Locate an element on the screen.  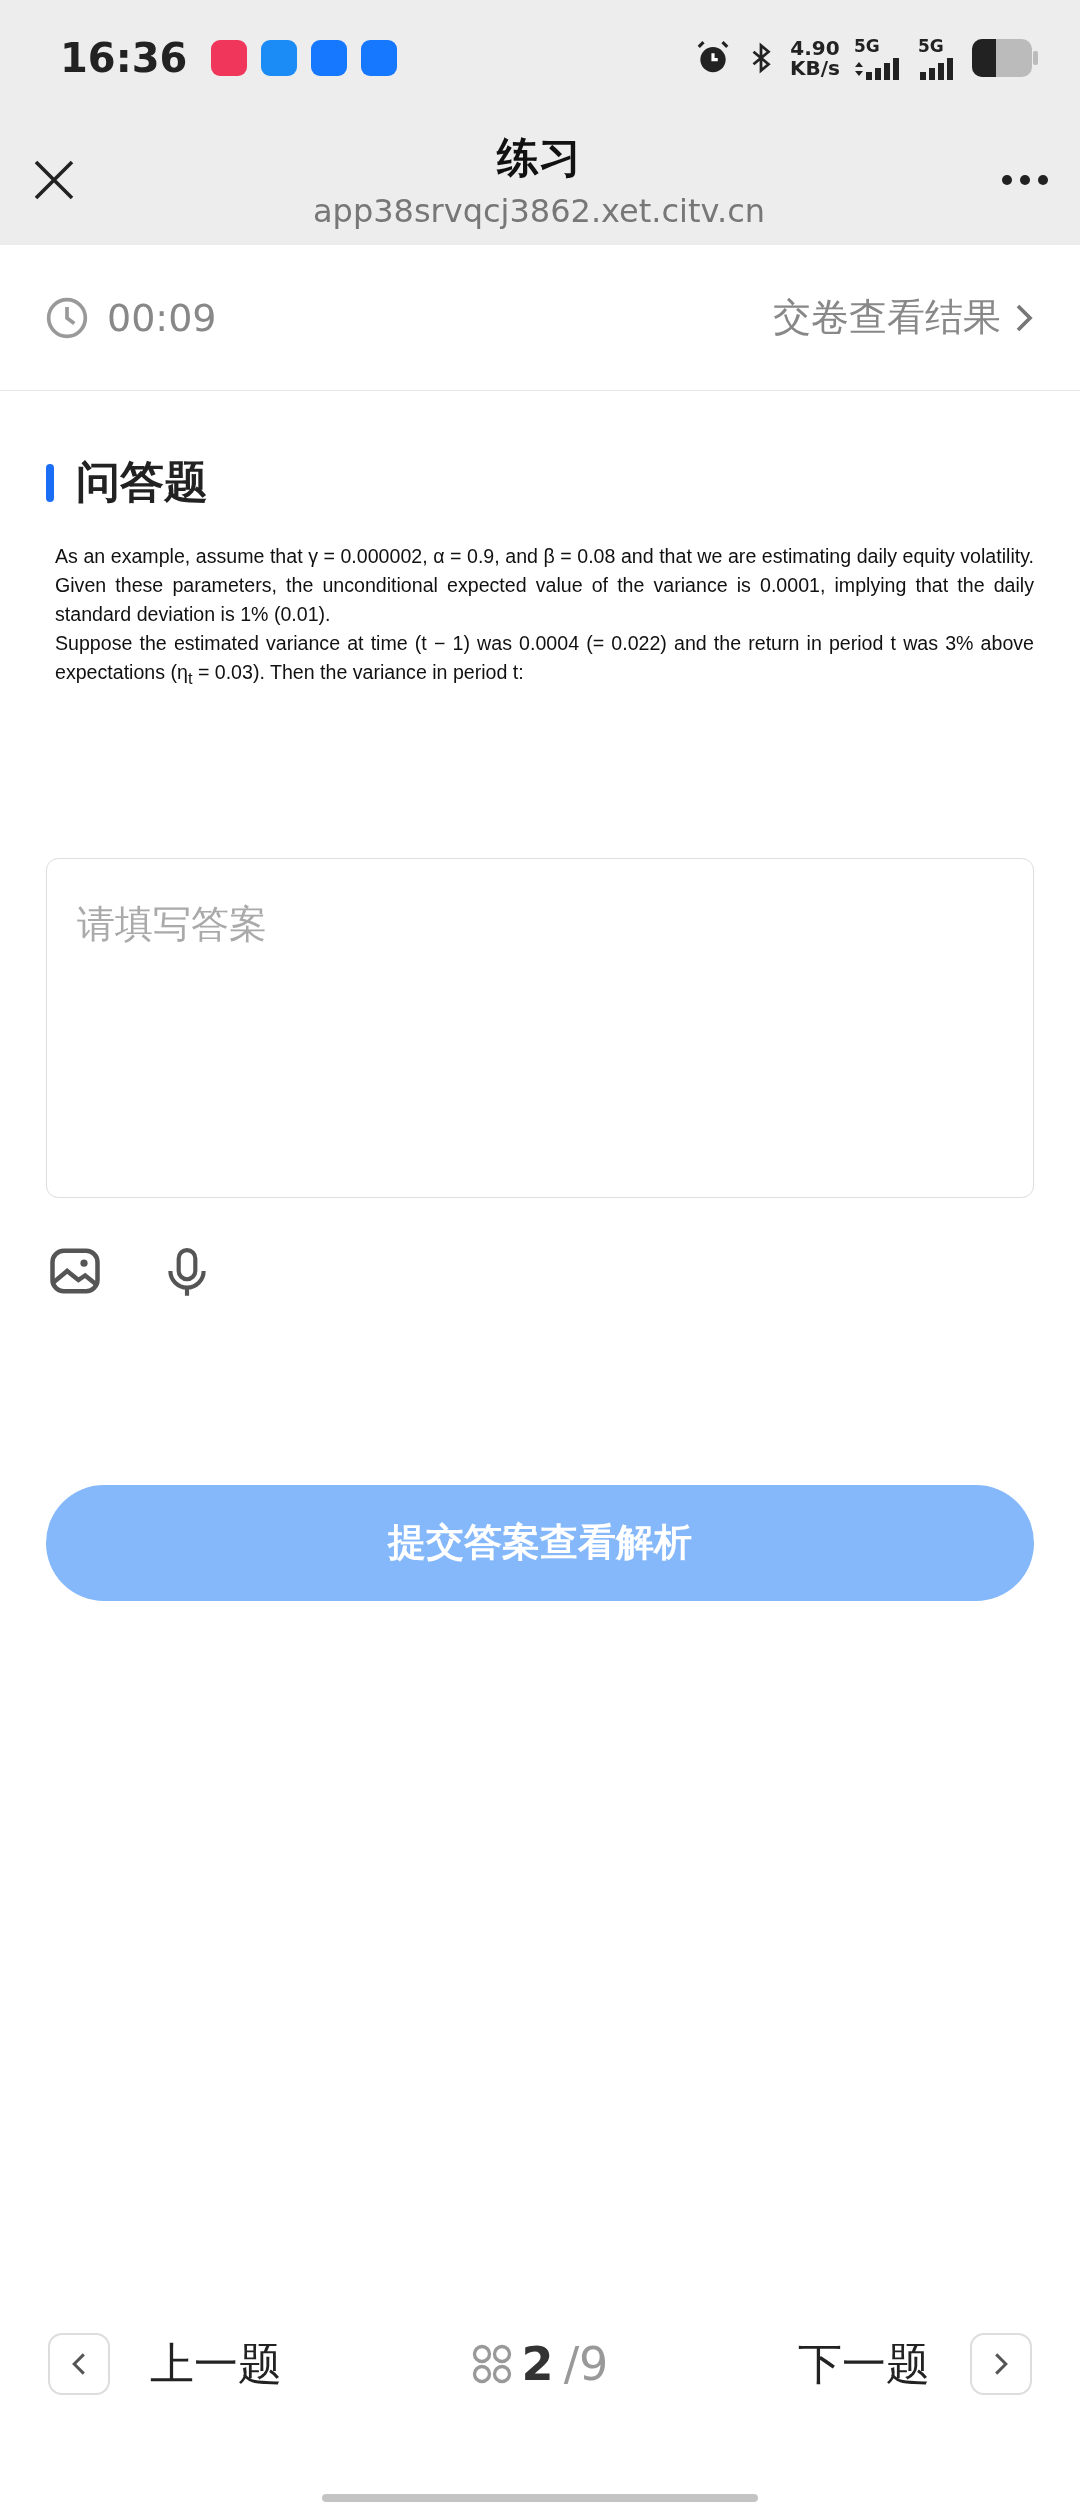
chevron-left-icon is located at coordinates (79, 2364).